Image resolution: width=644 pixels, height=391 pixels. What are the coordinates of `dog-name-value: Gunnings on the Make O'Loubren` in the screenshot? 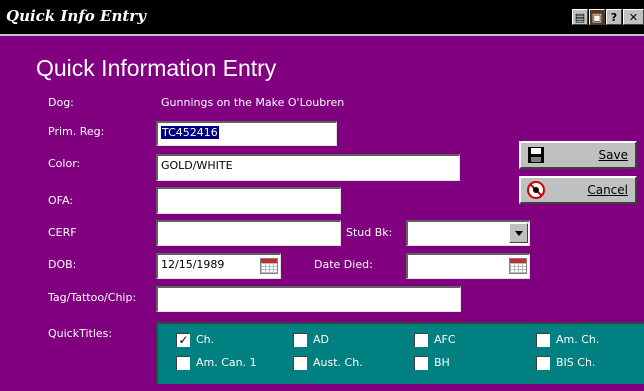 It's located at (253, 102).